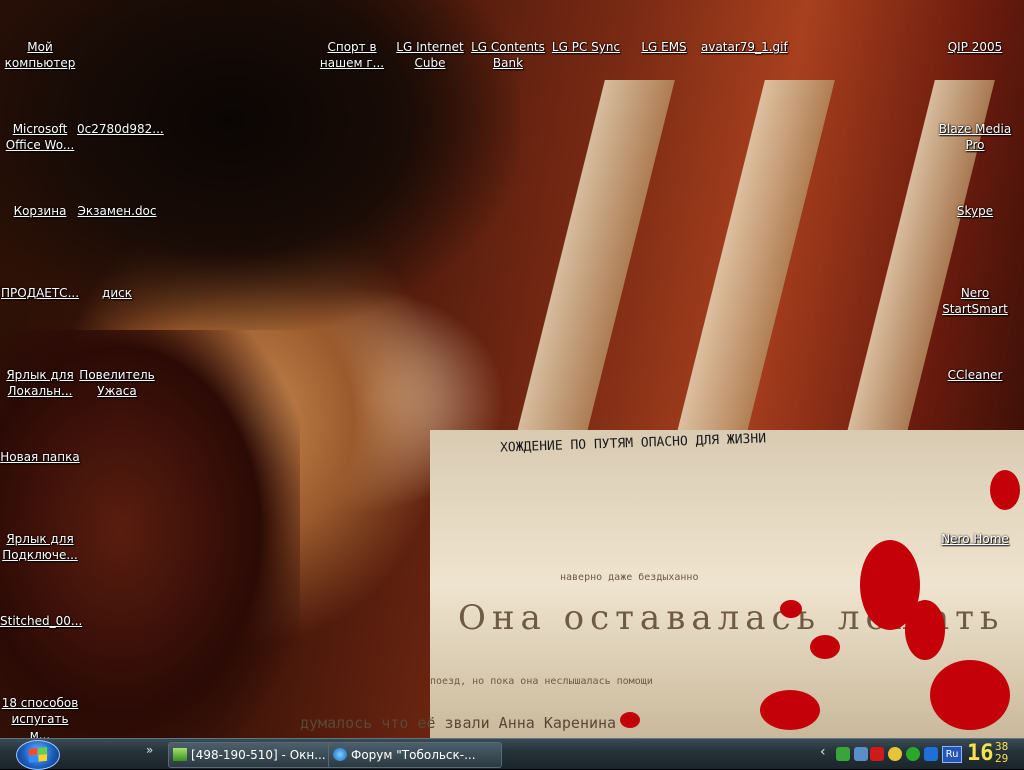  Describe the element at coordinates (980, 753) in the screenshot. I see `clock-hour: 16` at that location.